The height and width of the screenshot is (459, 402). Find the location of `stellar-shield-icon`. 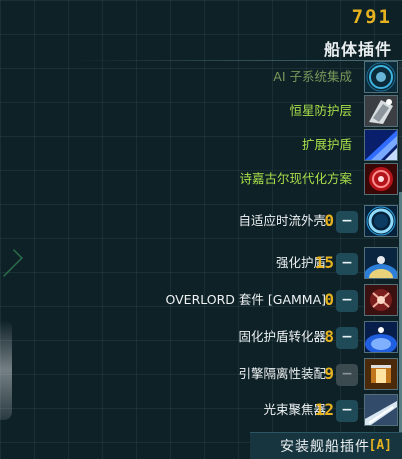

stellar-shield-icon is located at coordinates (381, 111).